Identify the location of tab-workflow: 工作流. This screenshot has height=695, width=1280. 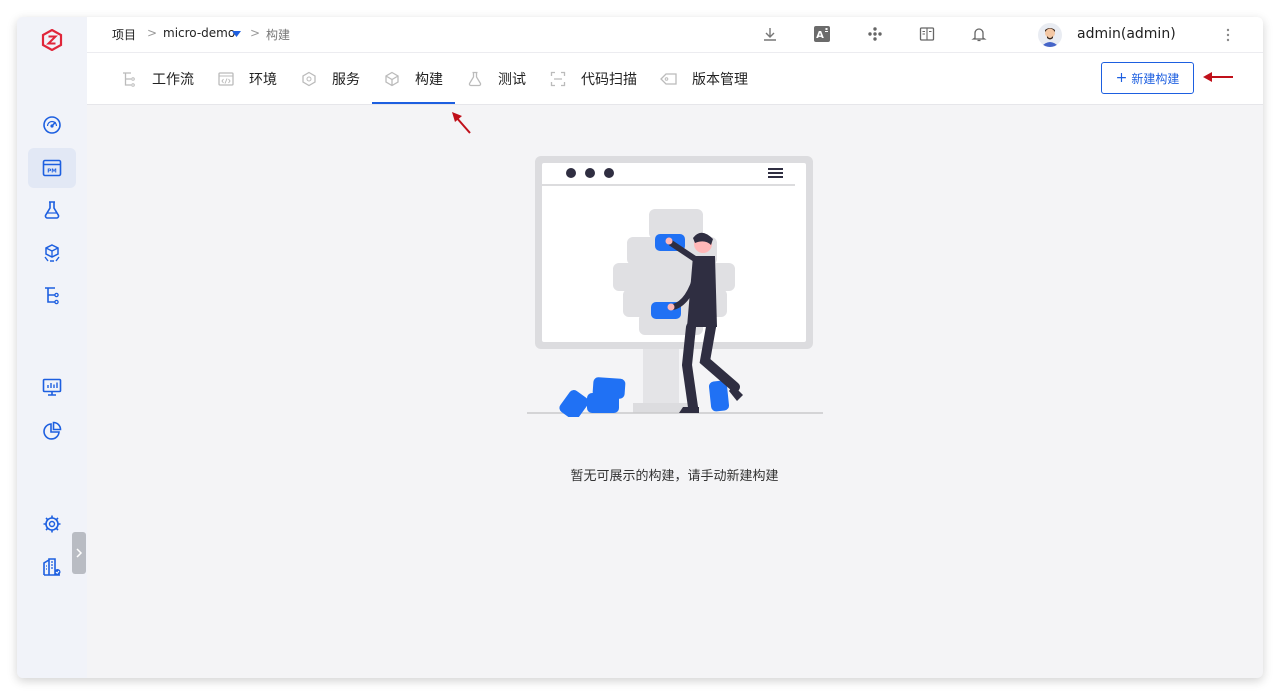
(157, 79).